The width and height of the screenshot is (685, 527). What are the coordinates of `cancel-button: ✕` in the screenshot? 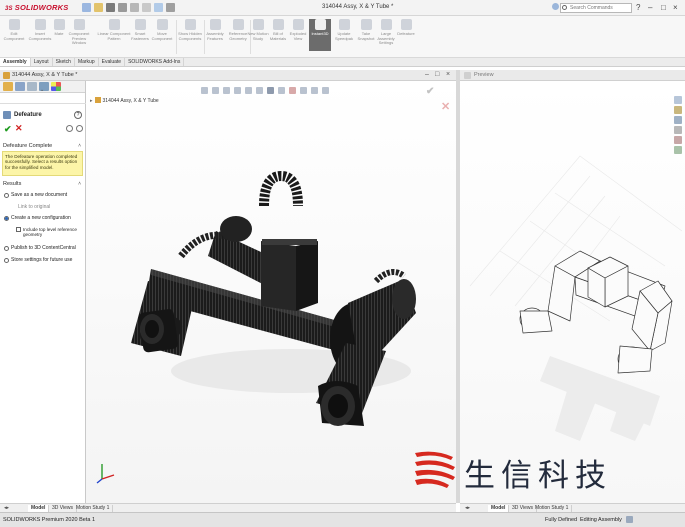 It's located at (19, 128).